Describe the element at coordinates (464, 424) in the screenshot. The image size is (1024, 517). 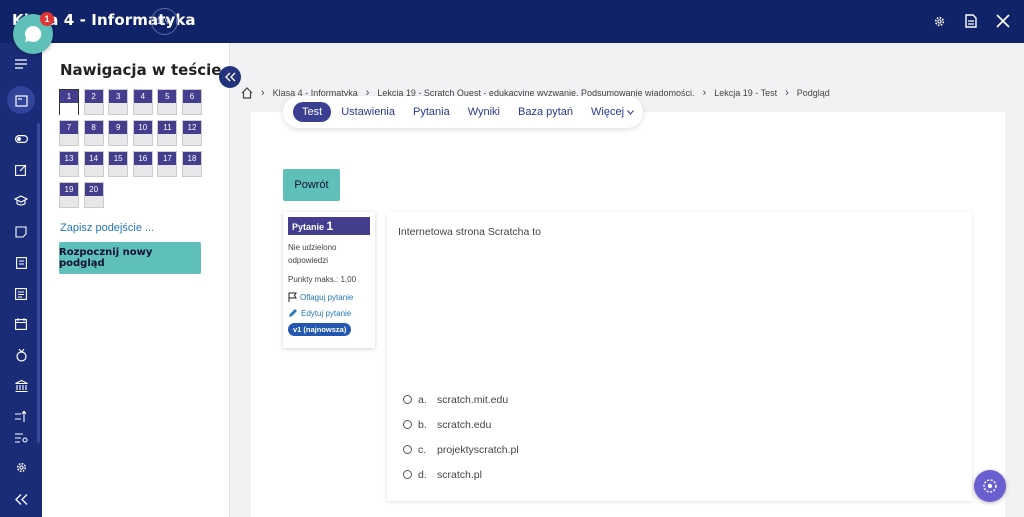
I see `answer-text: scratch.edu` at that location.